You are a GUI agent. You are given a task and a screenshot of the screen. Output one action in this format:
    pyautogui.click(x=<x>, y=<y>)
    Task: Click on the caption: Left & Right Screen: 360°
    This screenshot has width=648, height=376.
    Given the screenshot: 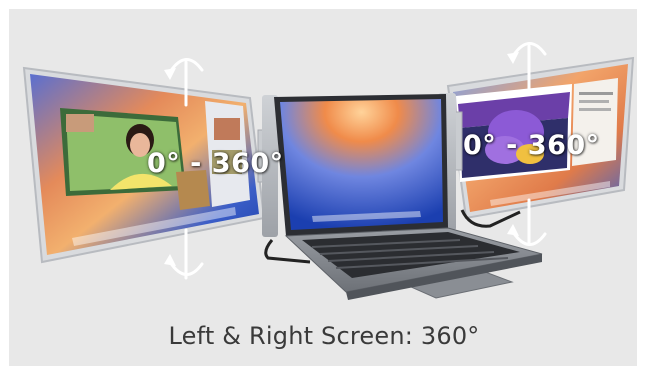 What is the action you would take?
    pyautogui.click(x=324, y=336)
    